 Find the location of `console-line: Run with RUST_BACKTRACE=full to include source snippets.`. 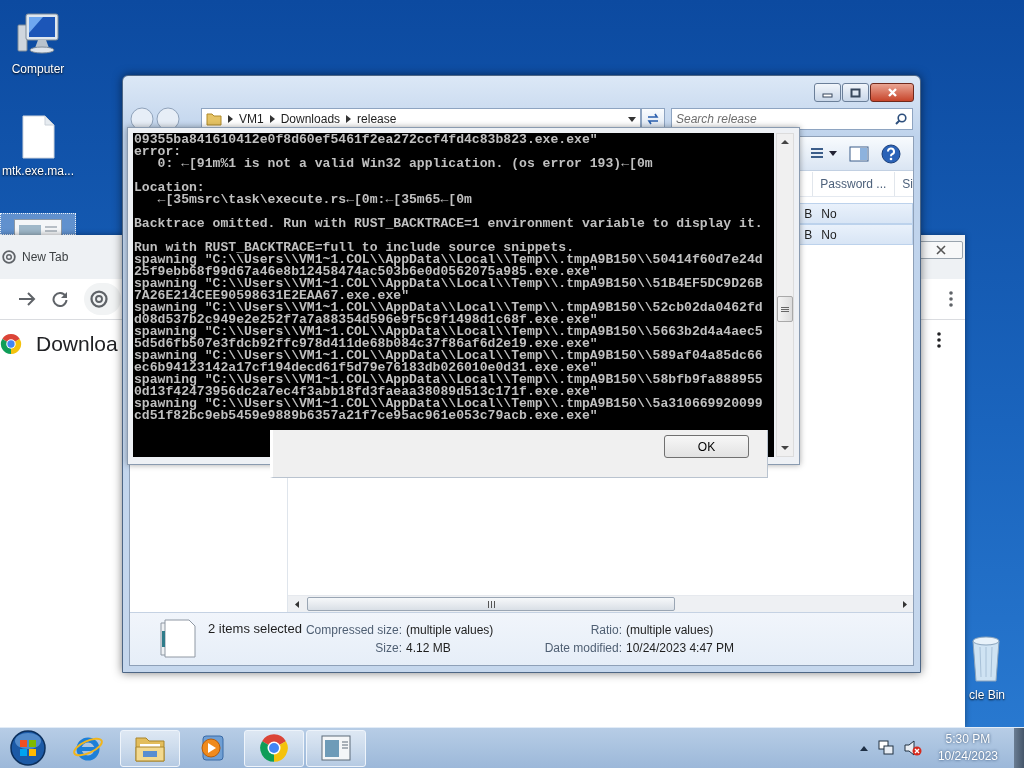

console-line: Run with RUST_BACKTRACE=full to include source snippets. is located at coordinates (354, 248).